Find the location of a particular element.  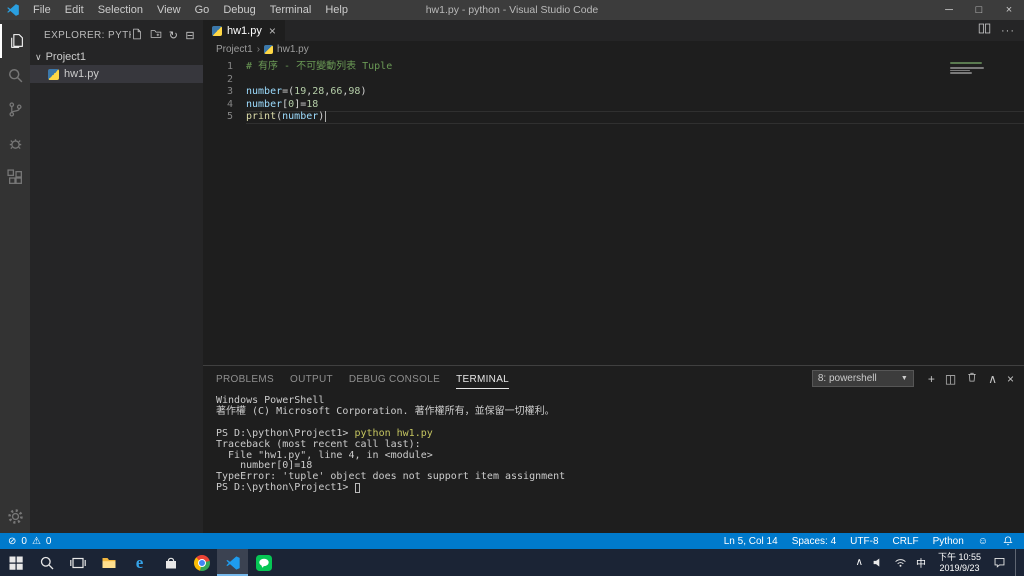

chevron-down-icon: ∨ is located at coordinates (38, 56).